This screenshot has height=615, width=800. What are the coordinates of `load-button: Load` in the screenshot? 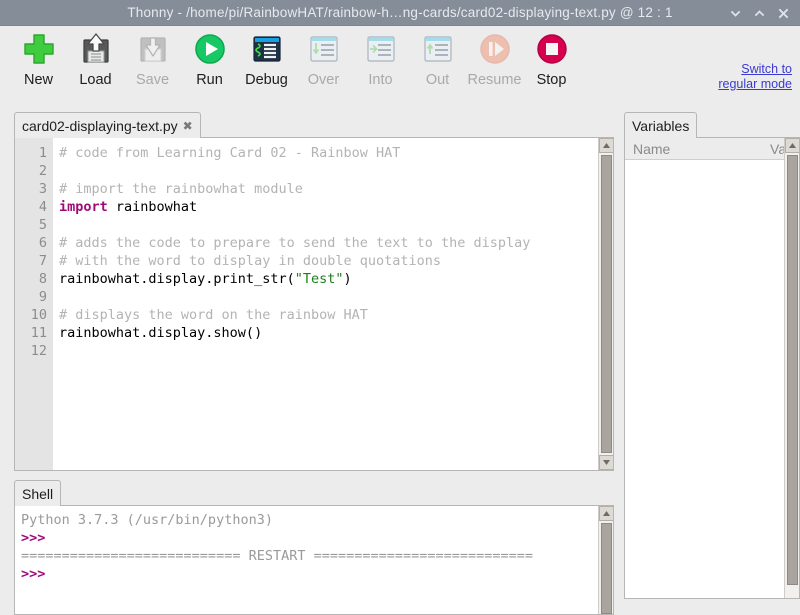 It's located at (95, 63).